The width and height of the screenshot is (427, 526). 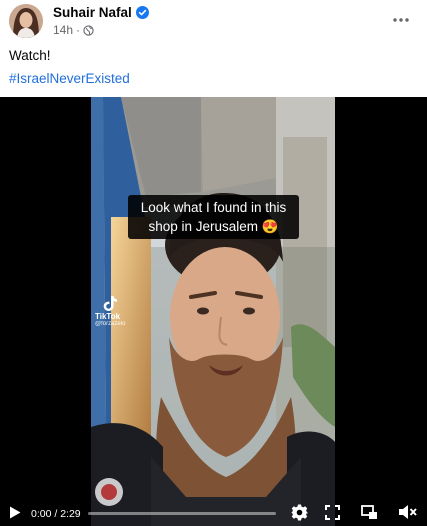 I want to click on hashtag-link: #IsraelNeverExisted, so click(x=69, y=78).